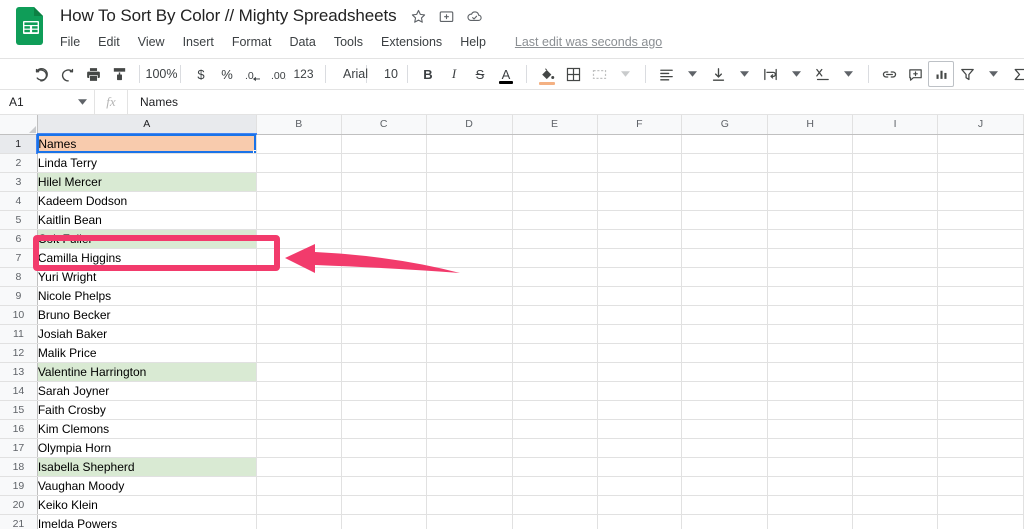  Describe the element at coordinates (980, 448) in the screenshot. I see `cell-J17` at that location.